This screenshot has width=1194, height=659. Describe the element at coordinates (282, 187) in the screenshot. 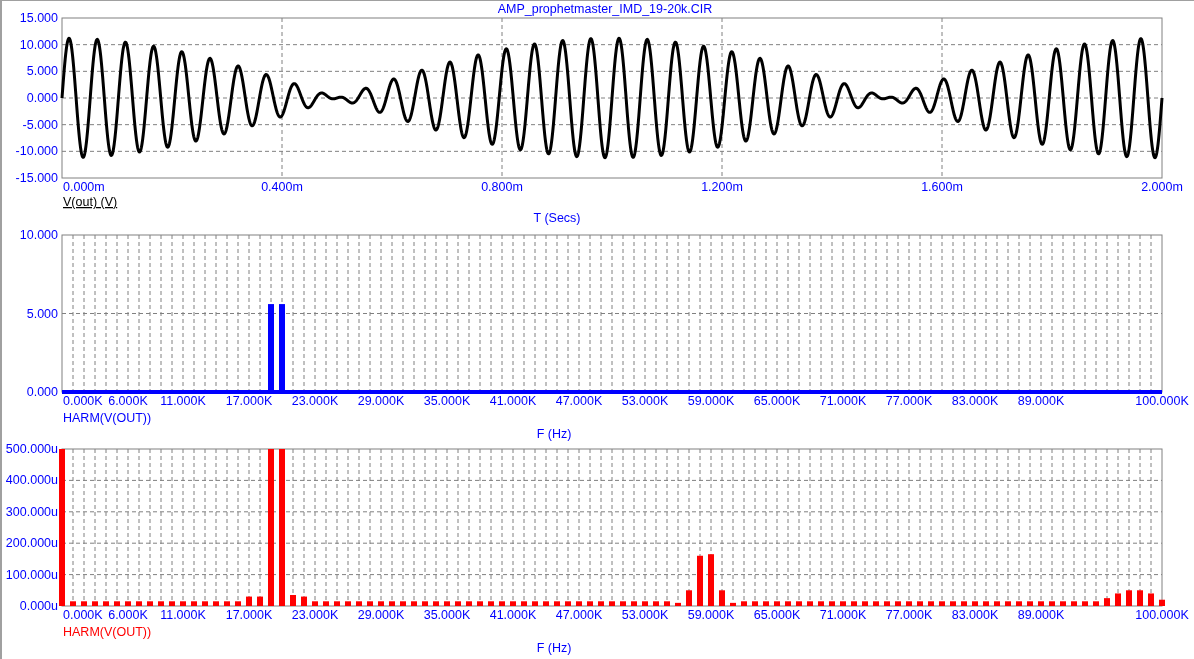

I see `axis-tick-label: 0.400m` at that location.